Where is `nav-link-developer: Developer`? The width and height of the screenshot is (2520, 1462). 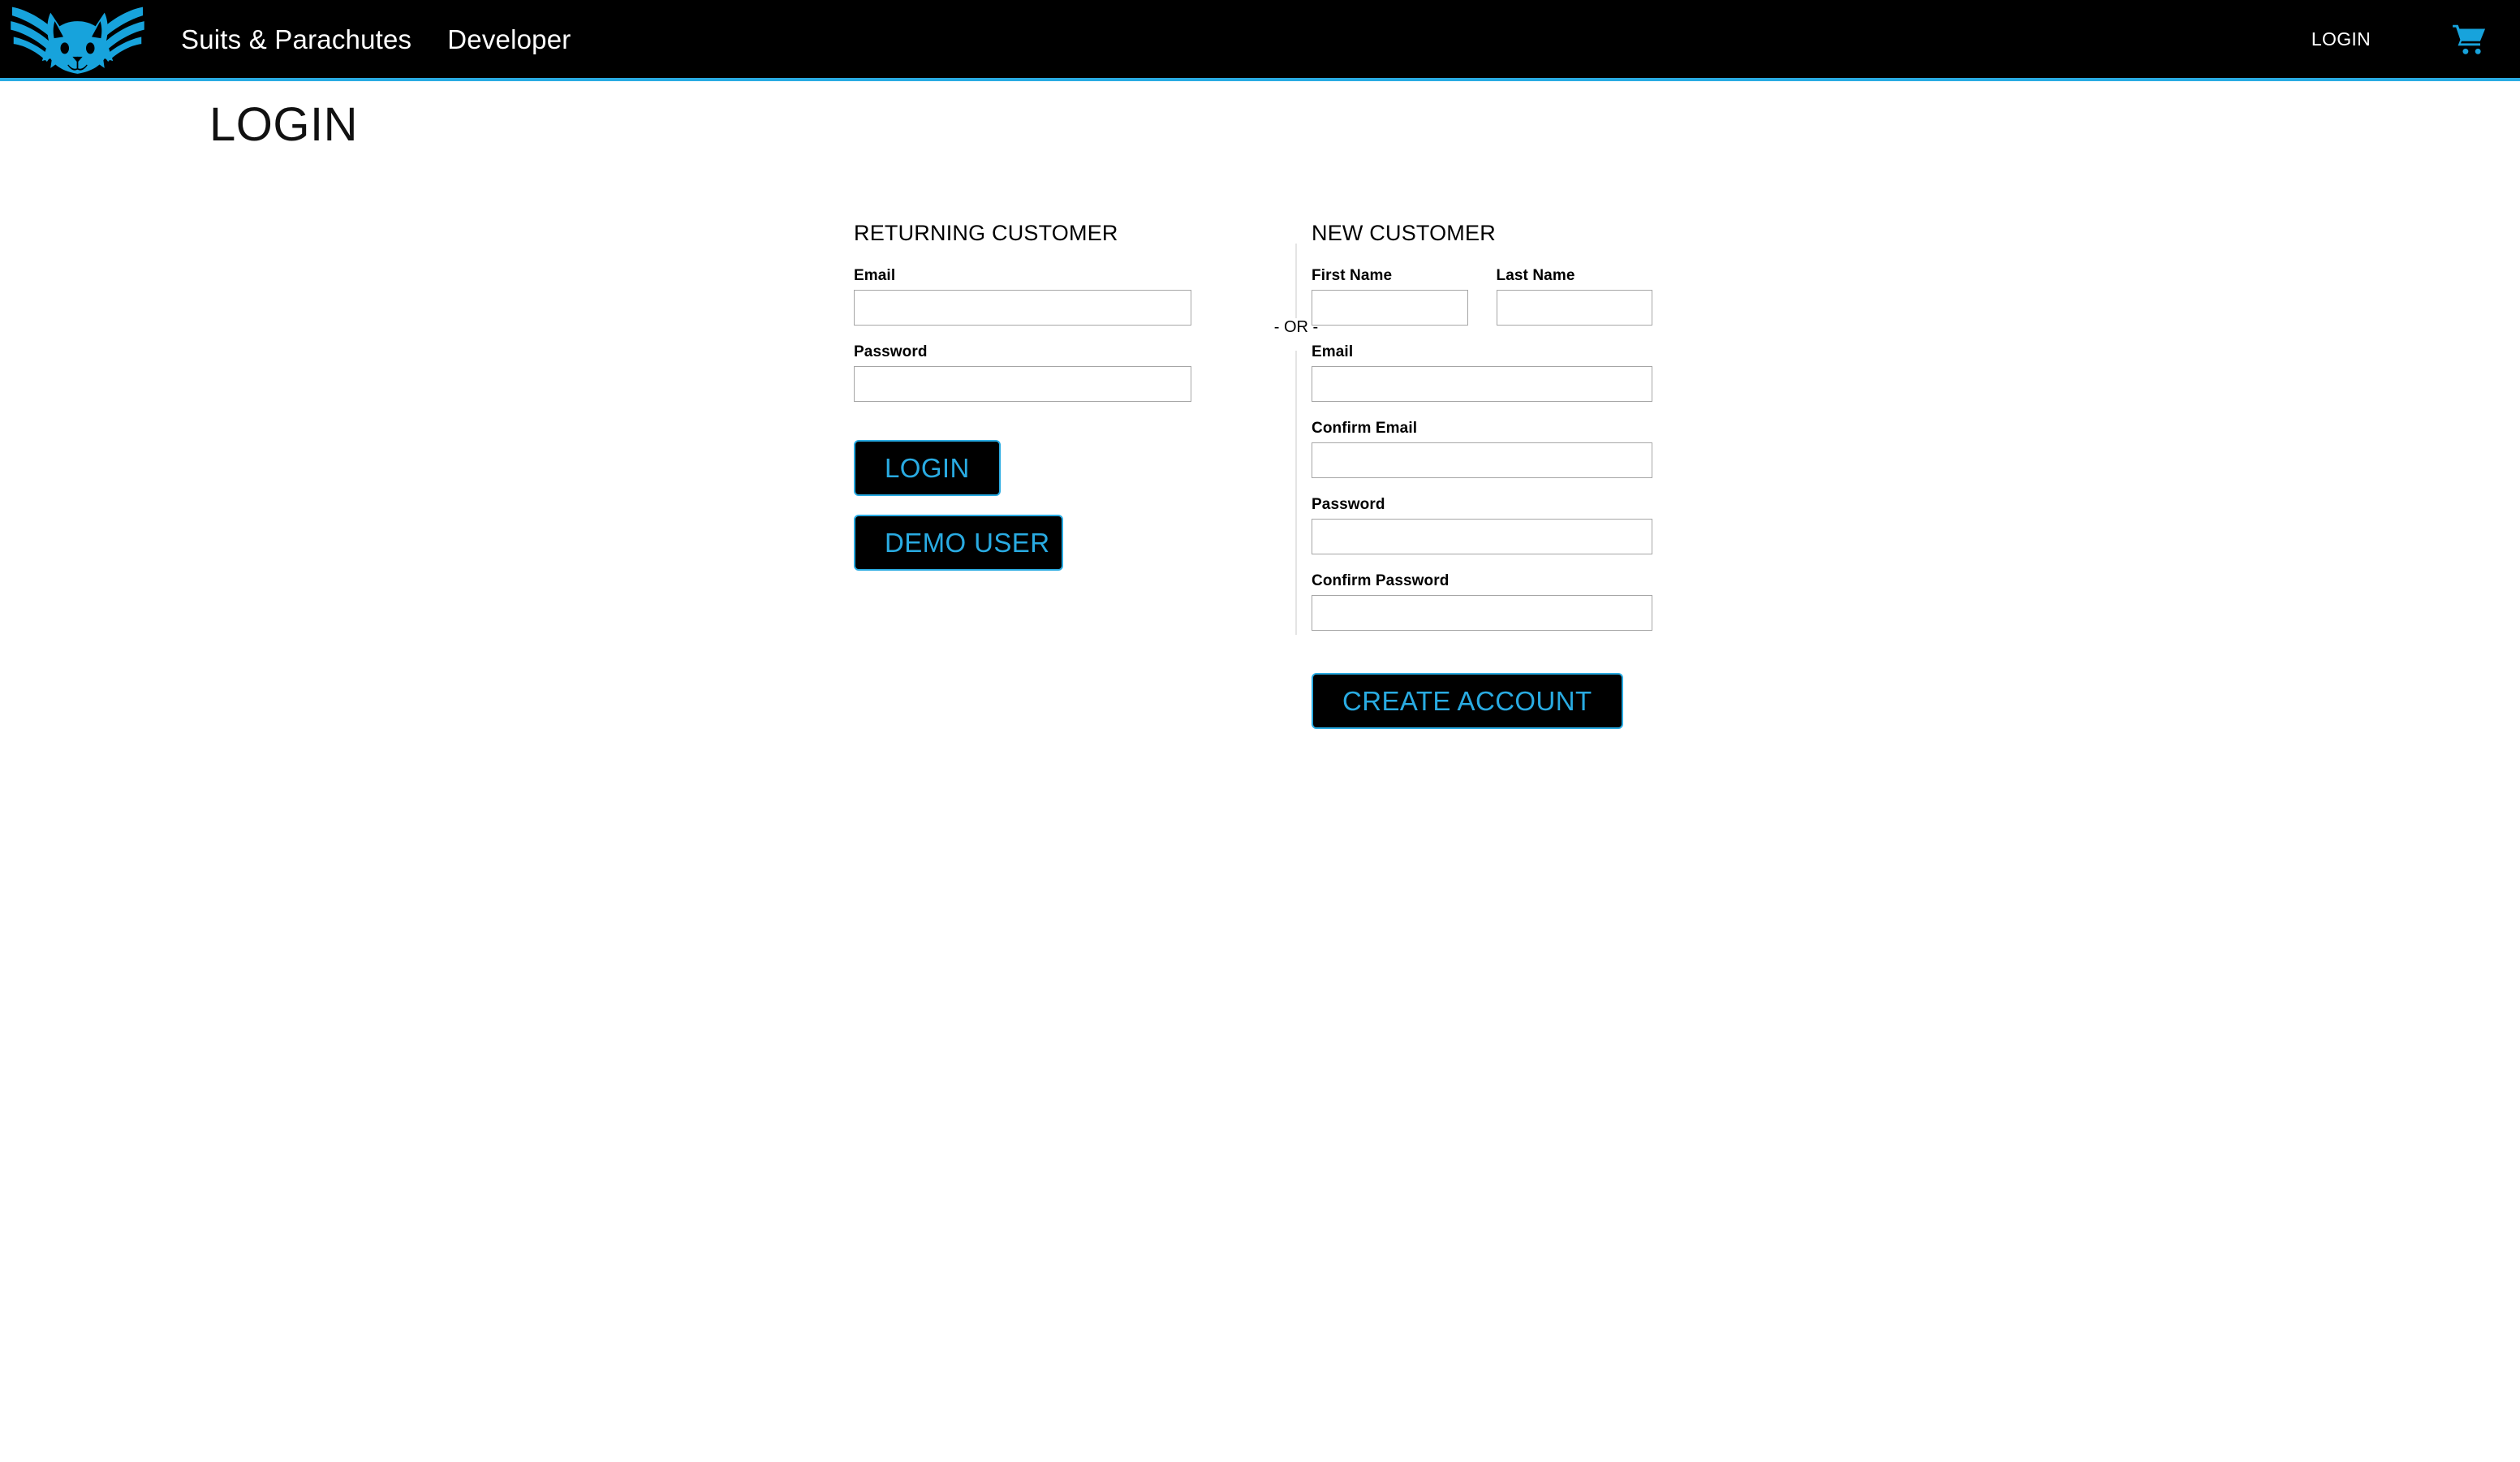
nav-link-developer: Developer is located at coordinates (509, 39).